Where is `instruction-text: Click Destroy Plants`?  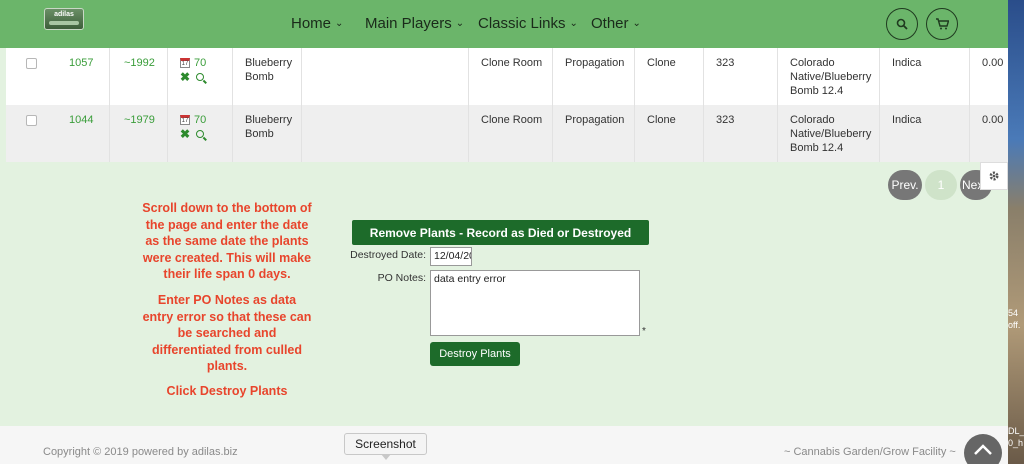 instruction-text: Click Destroy Plants is located at coordinates (227, 391).